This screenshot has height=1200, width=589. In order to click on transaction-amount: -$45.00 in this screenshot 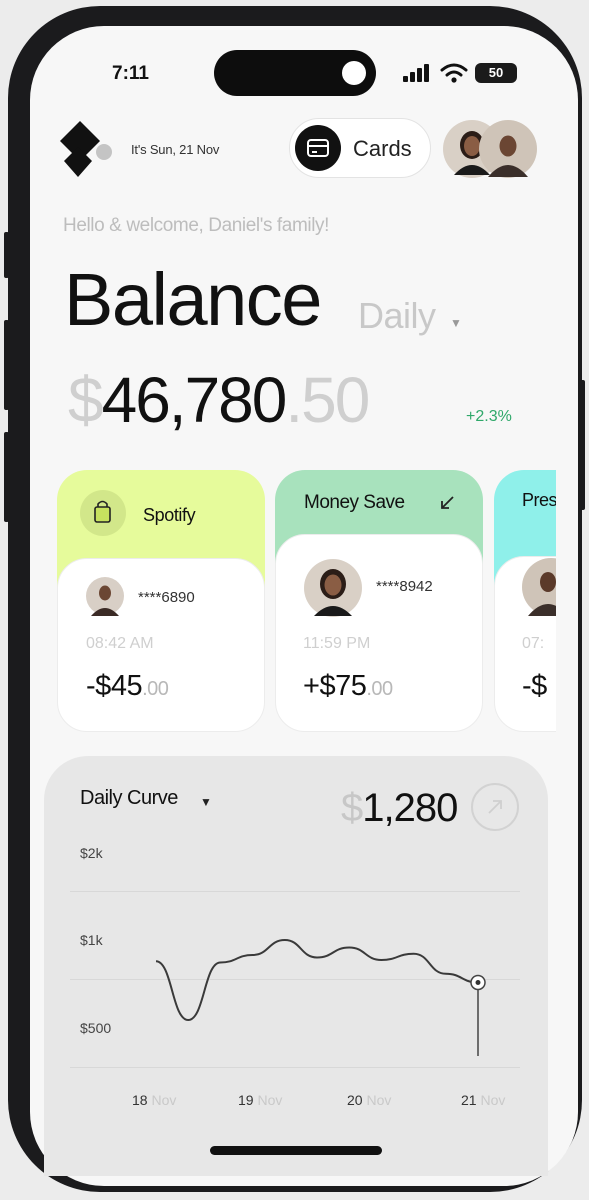, I will do `click(127, 686)`.